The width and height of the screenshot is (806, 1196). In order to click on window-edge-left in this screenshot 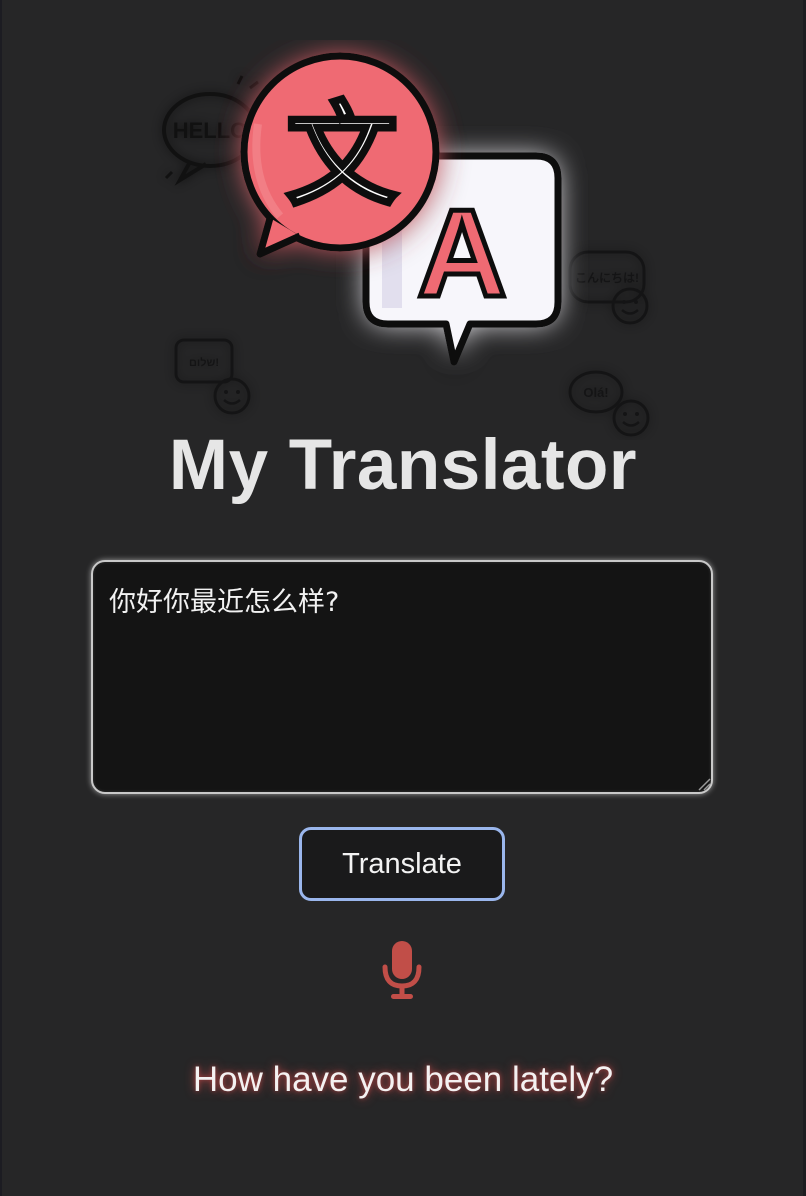, I will do `click(1, 598)`.